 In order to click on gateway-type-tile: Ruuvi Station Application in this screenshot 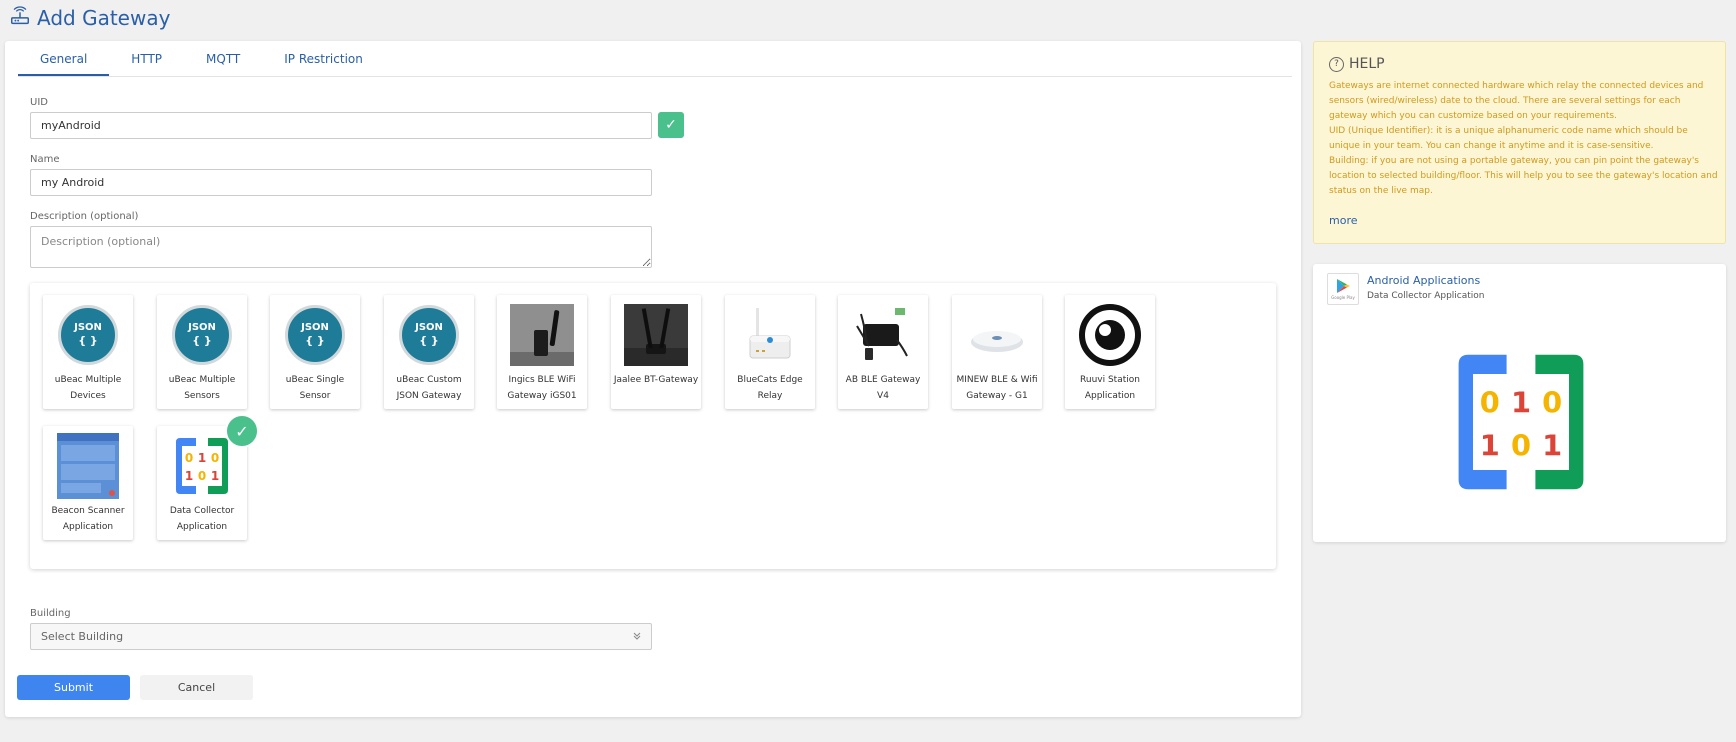, I will do `click(1110, 352)`.